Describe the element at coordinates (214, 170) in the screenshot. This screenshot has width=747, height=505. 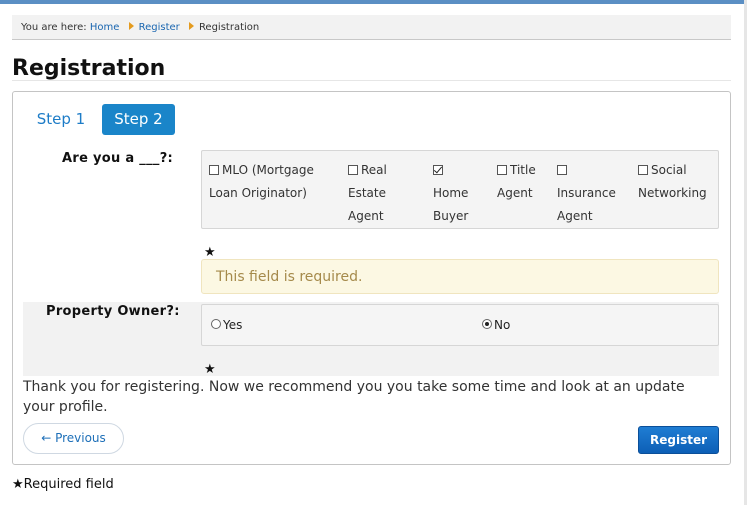
I see `checkbox-mlo` at that location.